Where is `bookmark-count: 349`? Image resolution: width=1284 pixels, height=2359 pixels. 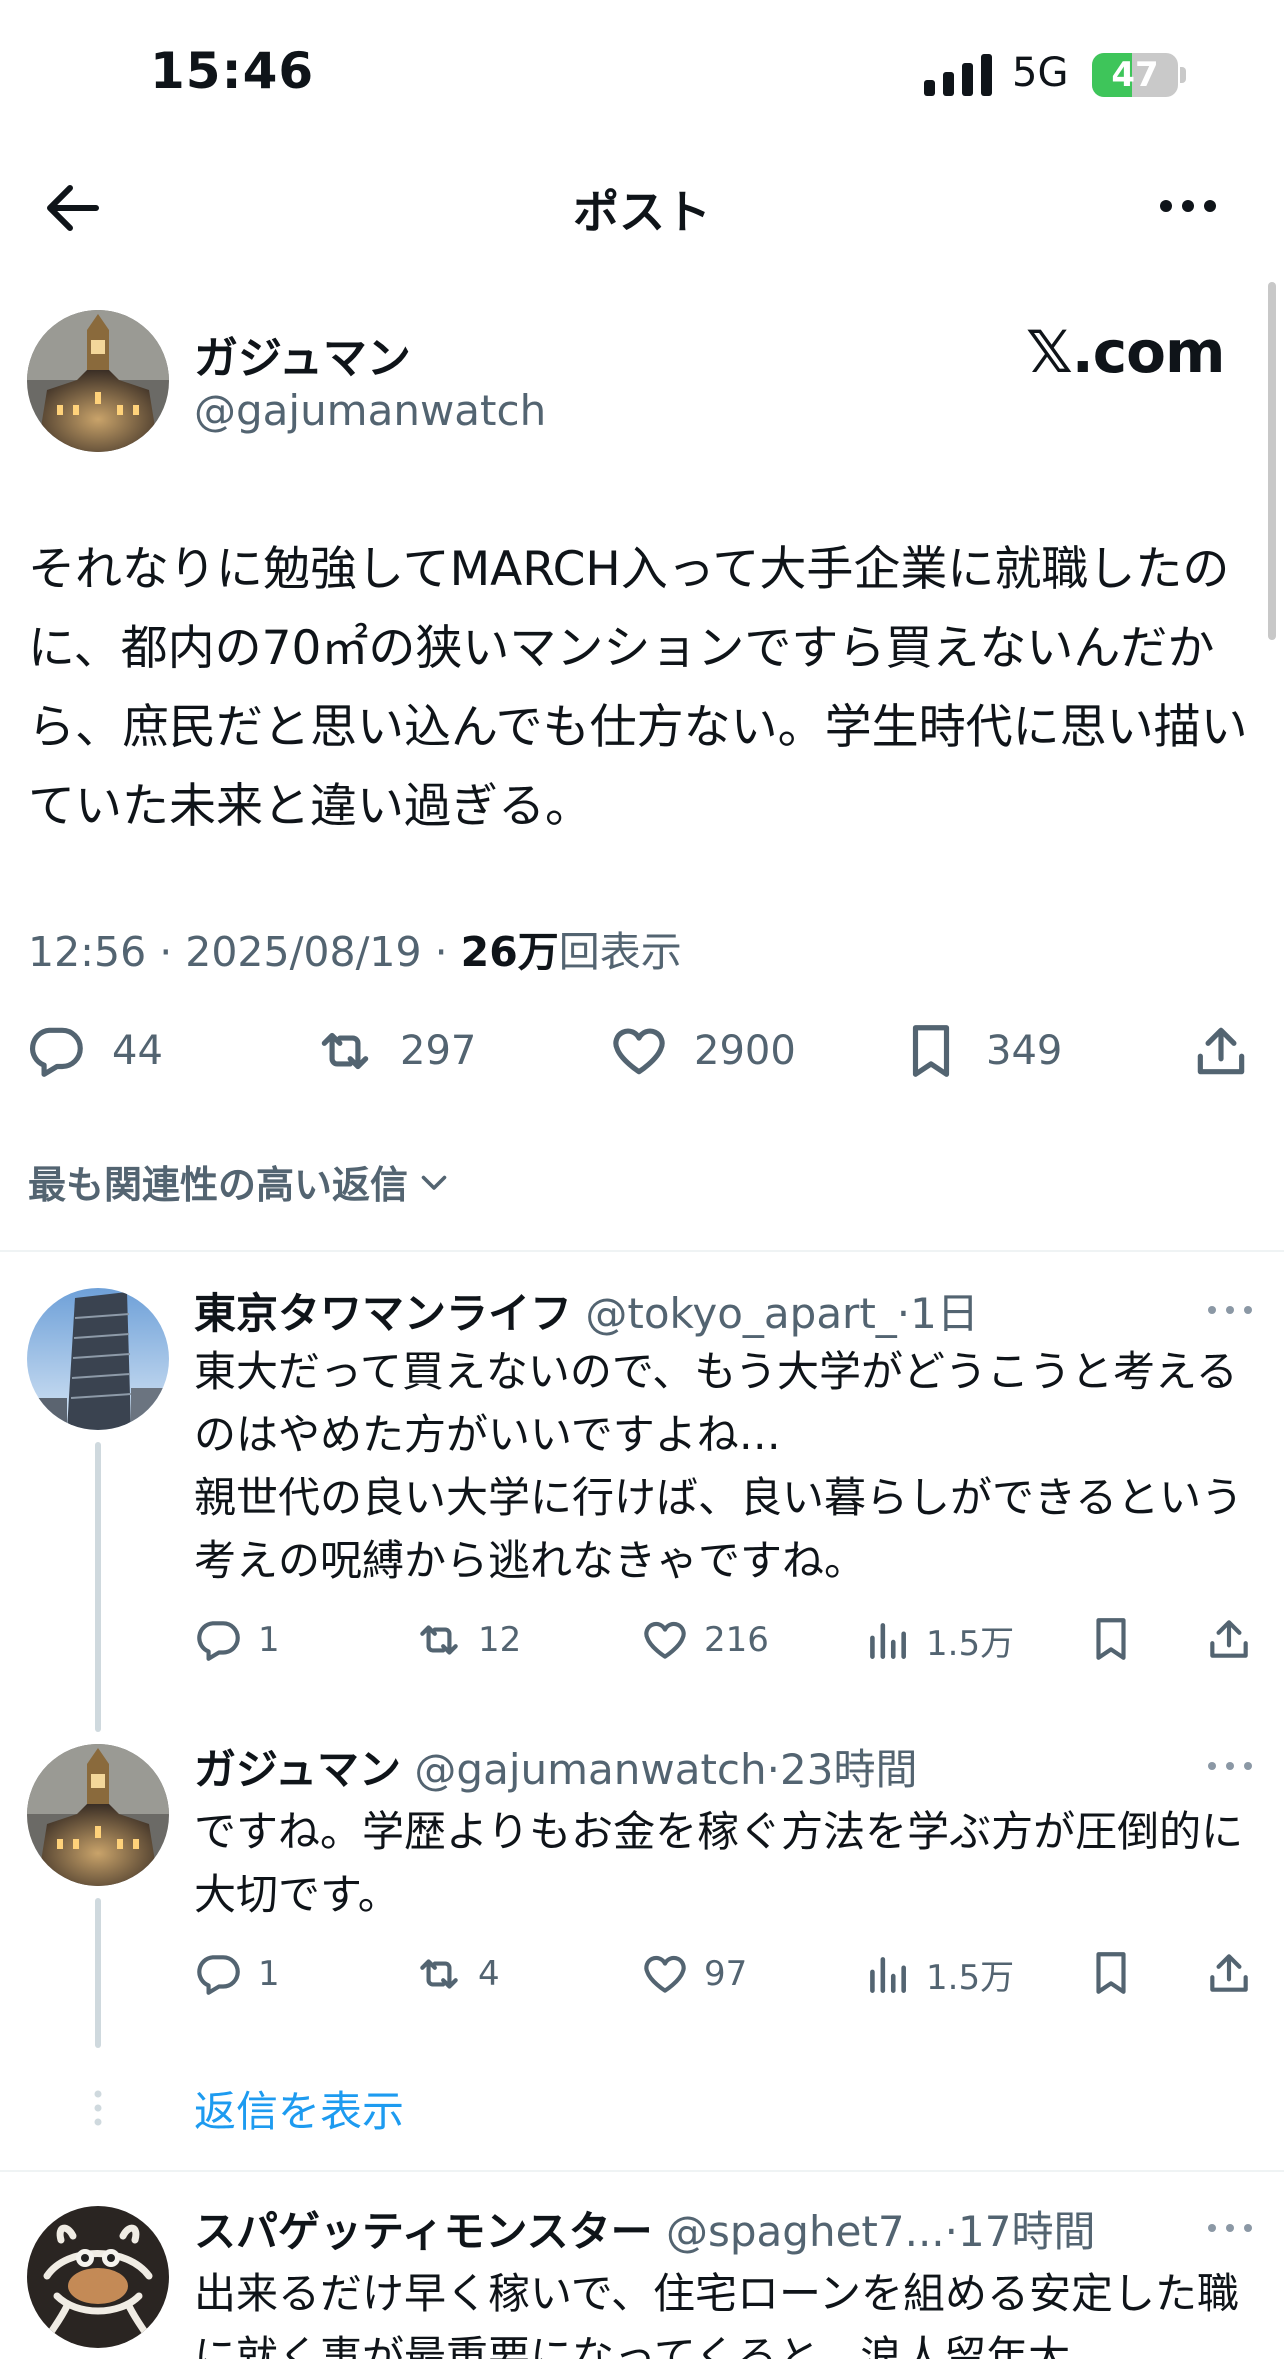
bookmark-count: 349 is located at coordinates (1024, 1051).